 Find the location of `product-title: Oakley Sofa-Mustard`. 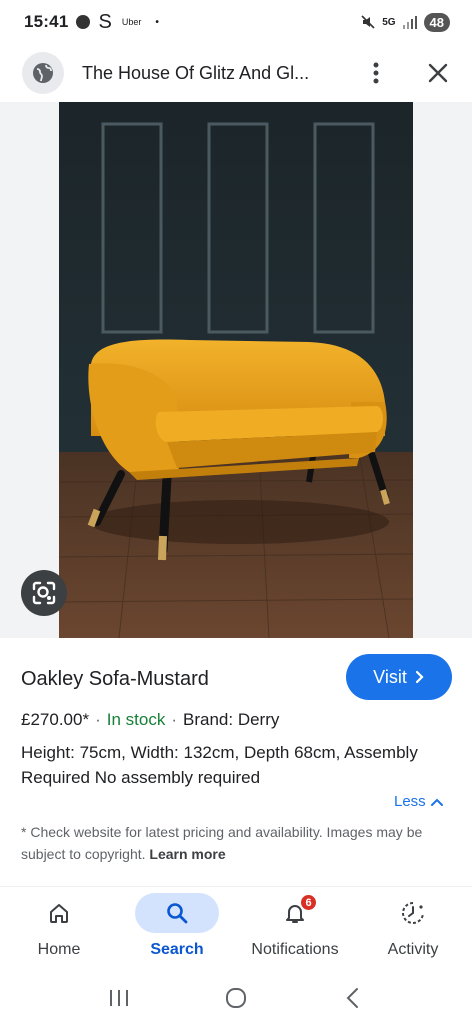

product-title: Oakley Sofa-Mustard is located at coordinates (115, 679).